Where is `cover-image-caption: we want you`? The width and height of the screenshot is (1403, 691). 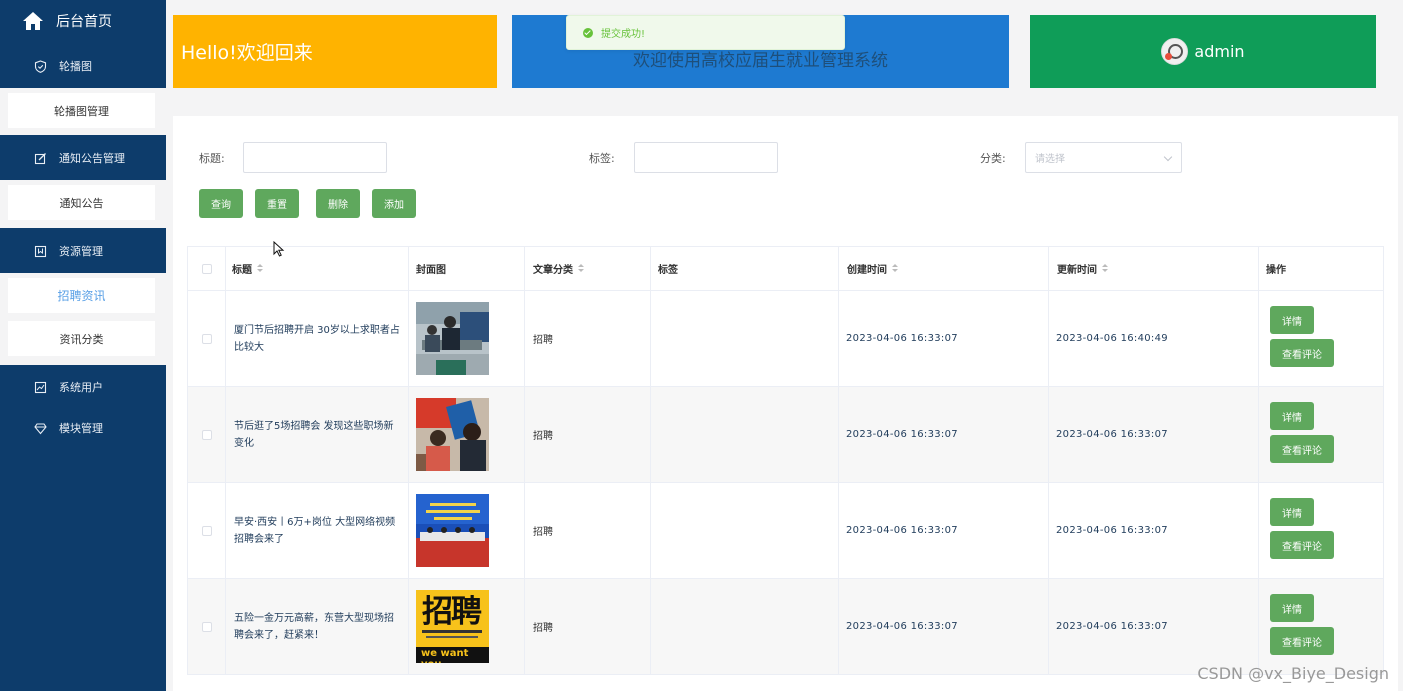 cover-image-caption: we want you is located at coordinates (445, 655).